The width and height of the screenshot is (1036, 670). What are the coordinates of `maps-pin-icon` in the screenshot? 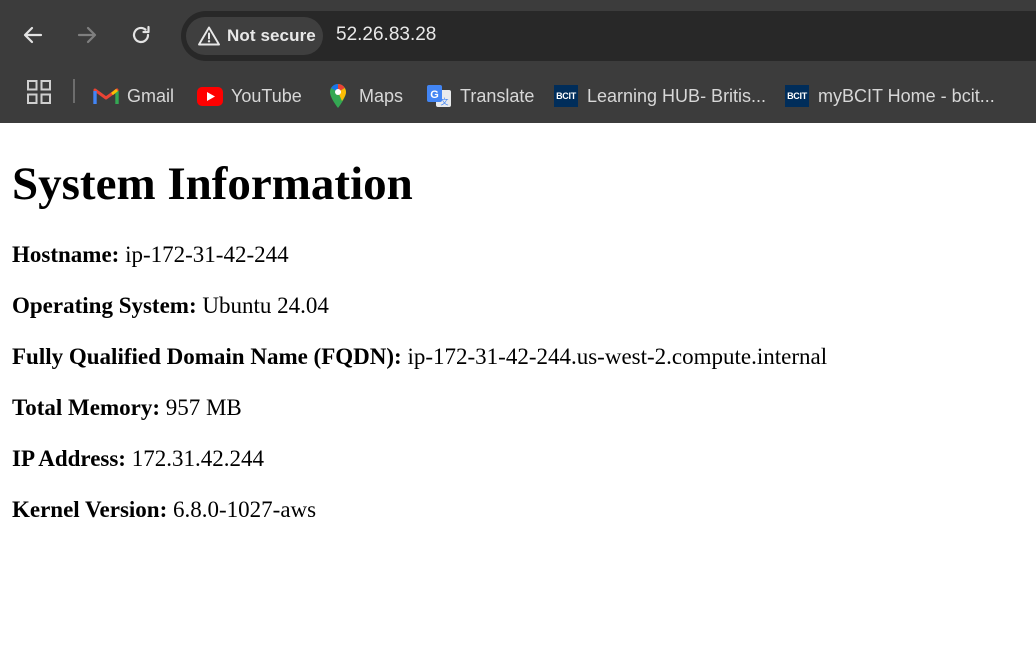 It's located at (338, 96).